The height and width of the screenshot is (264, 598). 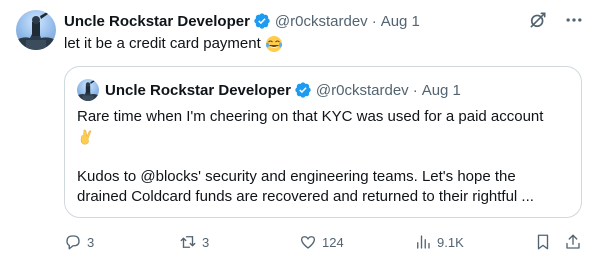 I want to click on bookmark-button, so click(x=543, y=242).